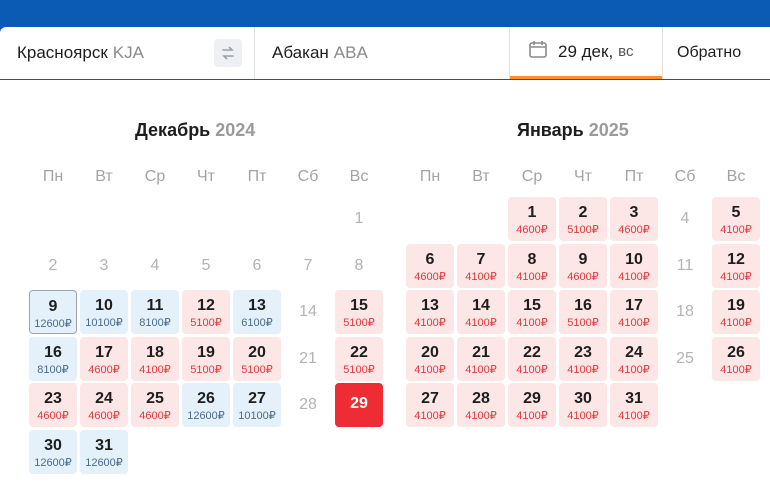 This screenshot has width=770, height=482. I want to click on day-cell: 28 4100₽, so click(481, 405).